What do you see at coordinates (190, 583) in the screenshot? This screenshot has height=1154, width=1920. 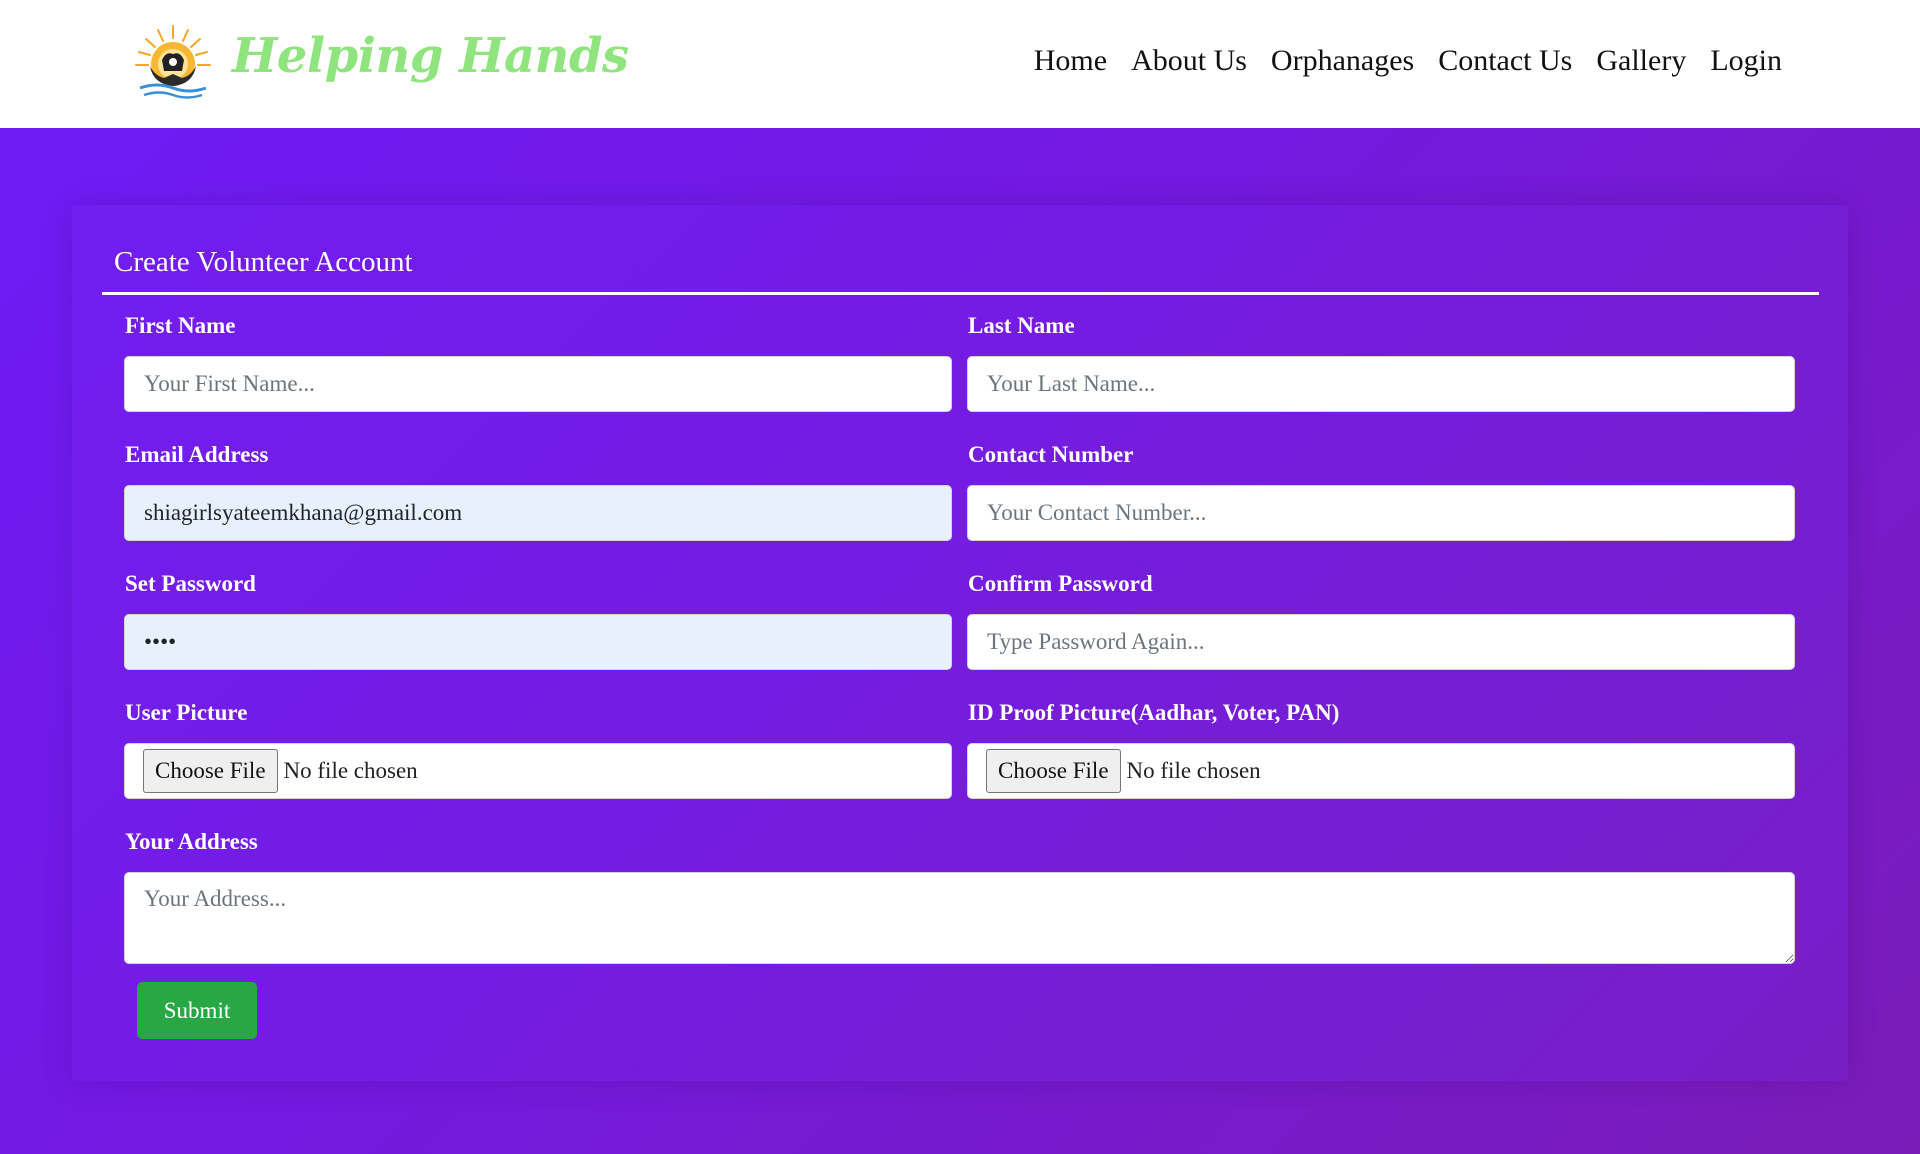 I see `set-password-label: Set Password` at bounding box center [190, 583].